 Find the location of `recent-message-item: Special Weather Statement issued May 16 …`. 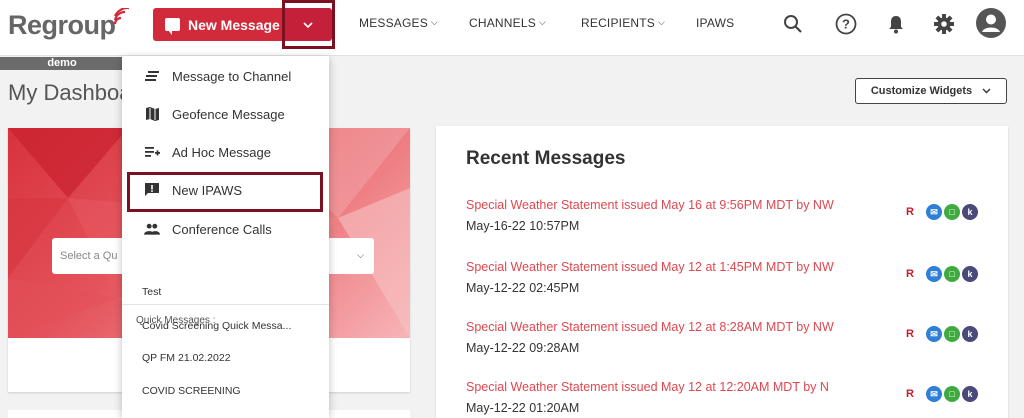

recent-message-item: Special Weather Statement issued May 16 … is located at coordinates (731, 223).